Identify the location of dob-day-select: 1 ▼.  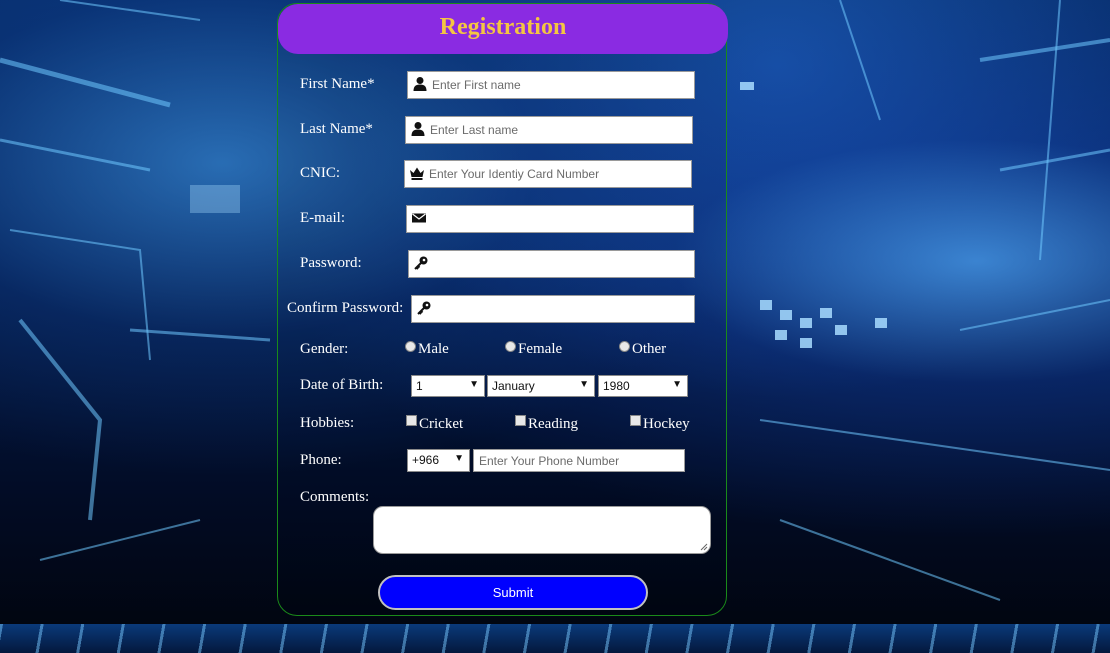
(448, 386).